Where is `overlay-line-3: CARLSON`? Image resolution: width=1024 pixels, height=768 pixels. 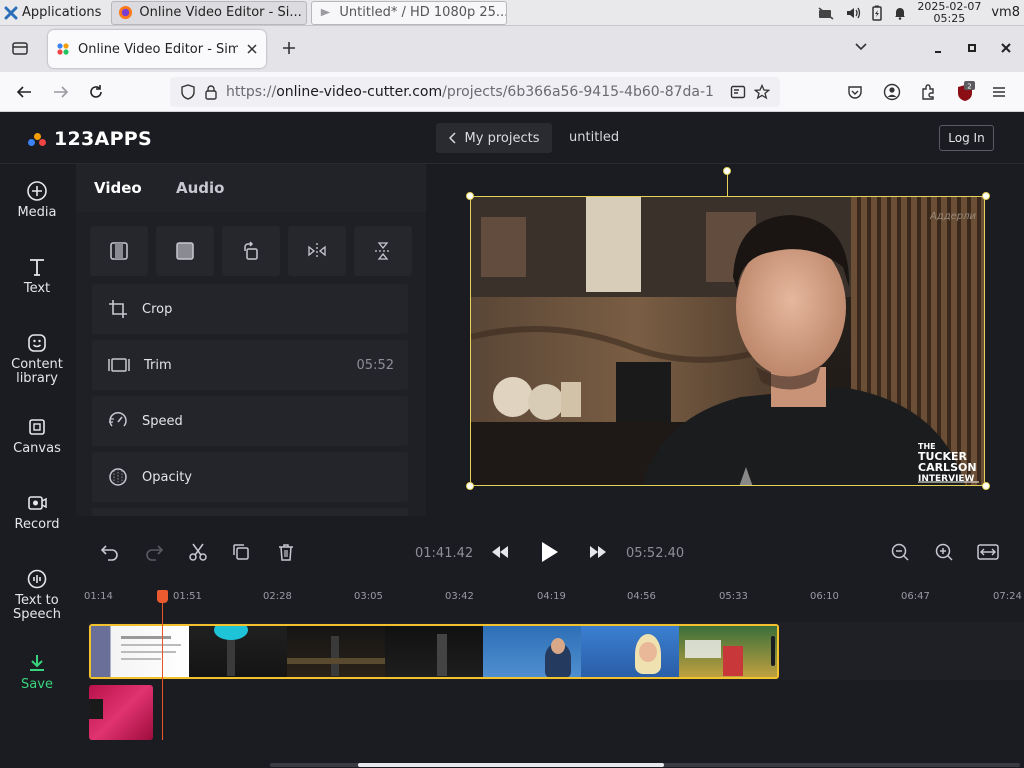
overlay-line-3: CARLSON is located at coordinates (947, 467).